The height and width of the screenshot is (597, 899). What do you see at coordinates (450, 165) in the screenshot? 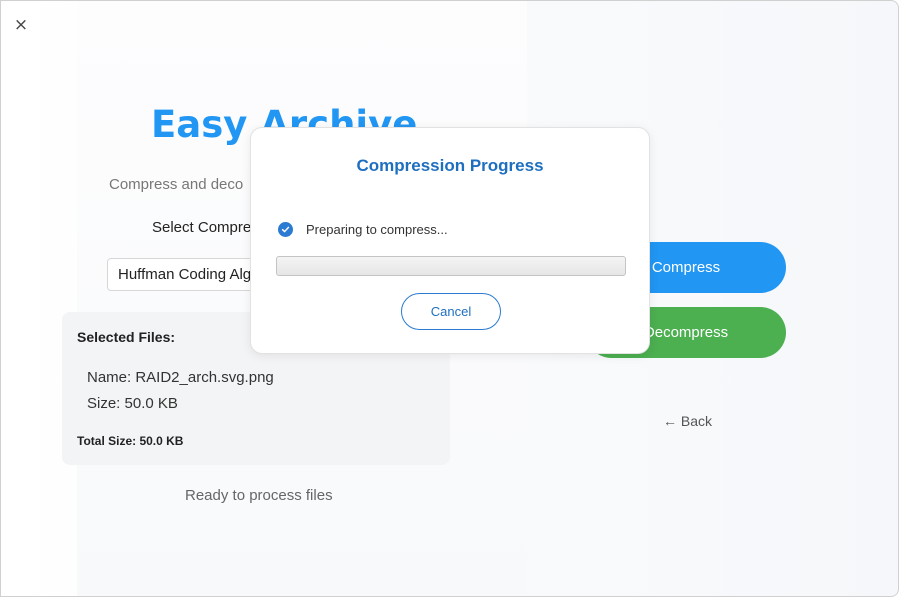
I see `dialog-title: Compression Progress` at bounding box center [450, 165].